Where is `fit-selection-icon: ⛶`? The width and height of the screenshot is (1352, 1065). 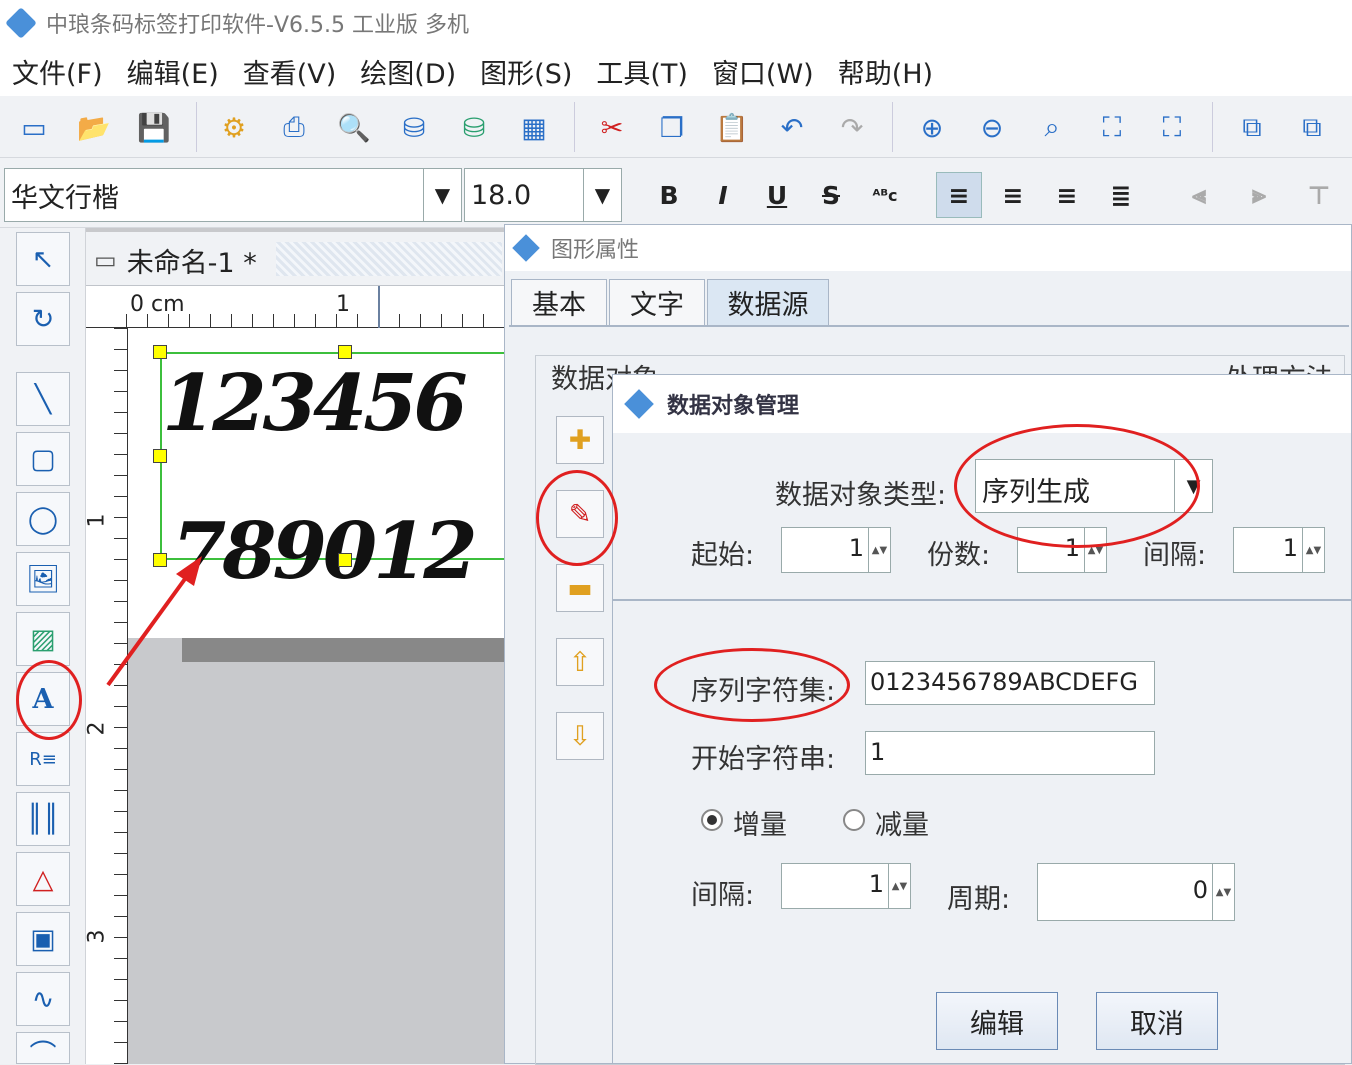
fit-selection-icon: ⛶ is located at coordinates (1172, 128).